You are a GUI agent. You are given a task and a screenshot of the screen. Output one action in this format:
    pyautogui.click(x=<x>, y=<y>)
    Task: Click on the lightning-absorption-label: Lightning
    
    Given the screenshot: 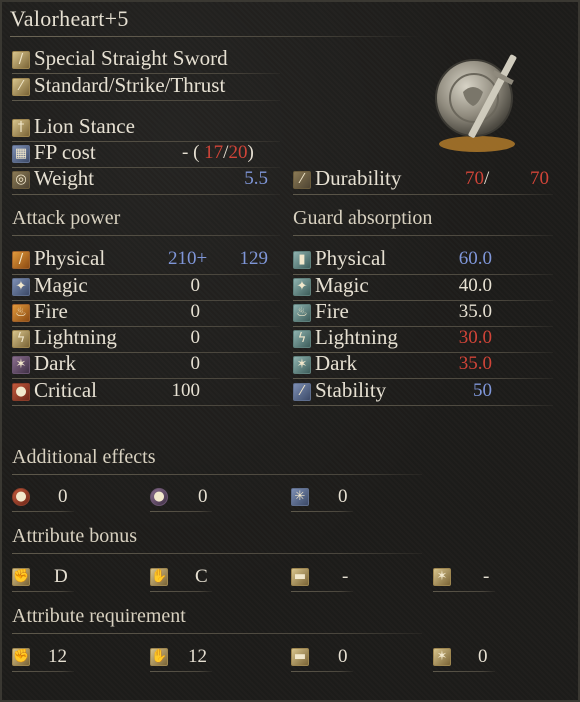 What is the action you would take?
    pyautogui.click(x=356, y=337)
    